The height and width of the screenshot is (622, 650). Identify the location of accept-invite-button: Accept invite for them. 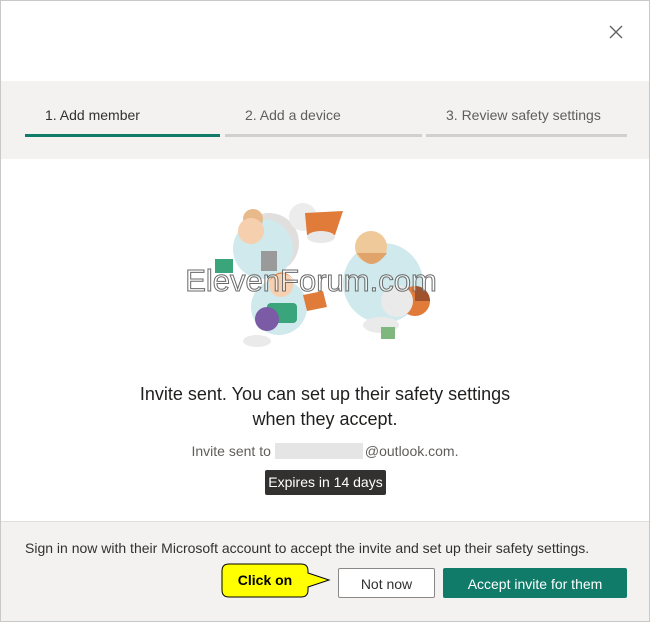
(535, 583).